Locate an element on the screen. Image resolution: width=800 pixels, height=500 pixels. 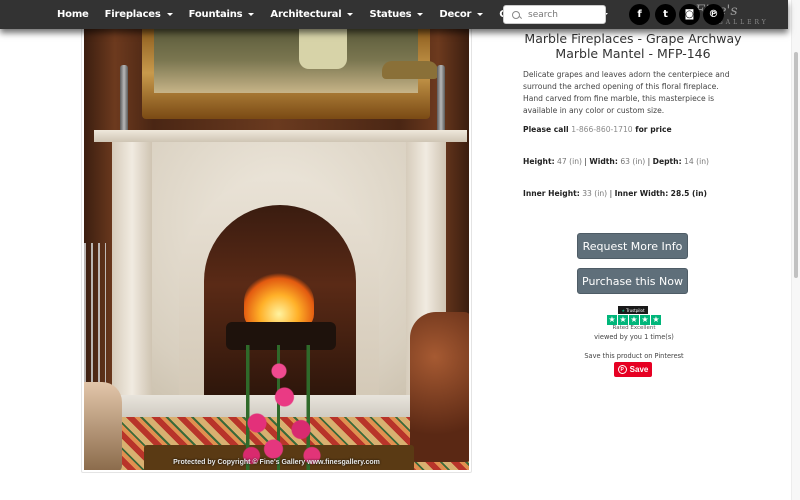
nav-item-label: Fountains is located at coordinates (215, 14).